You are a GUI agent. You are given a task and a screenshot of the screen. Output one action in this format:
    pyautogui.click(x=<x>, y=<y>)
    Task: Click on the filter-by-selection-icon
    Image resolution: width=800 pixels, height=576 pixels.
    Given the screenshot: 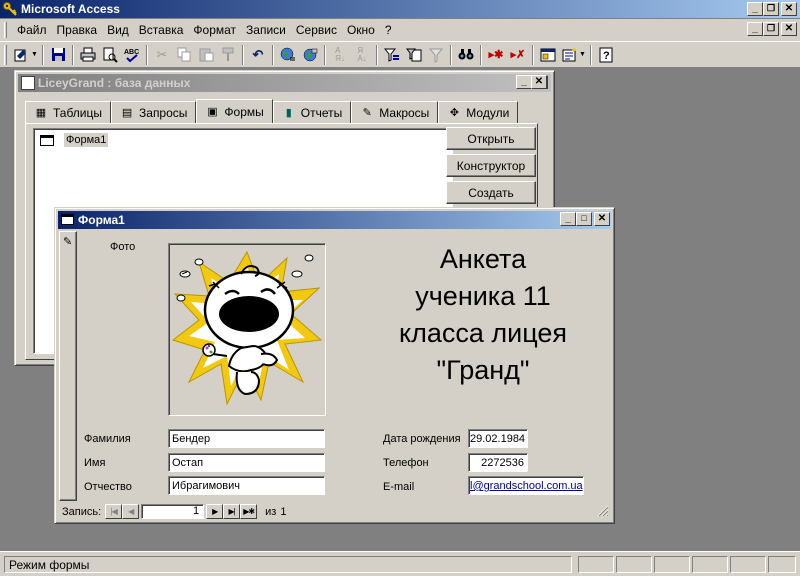 What is the action you would take?
    pyautogui.click(x=392, y=55)
    